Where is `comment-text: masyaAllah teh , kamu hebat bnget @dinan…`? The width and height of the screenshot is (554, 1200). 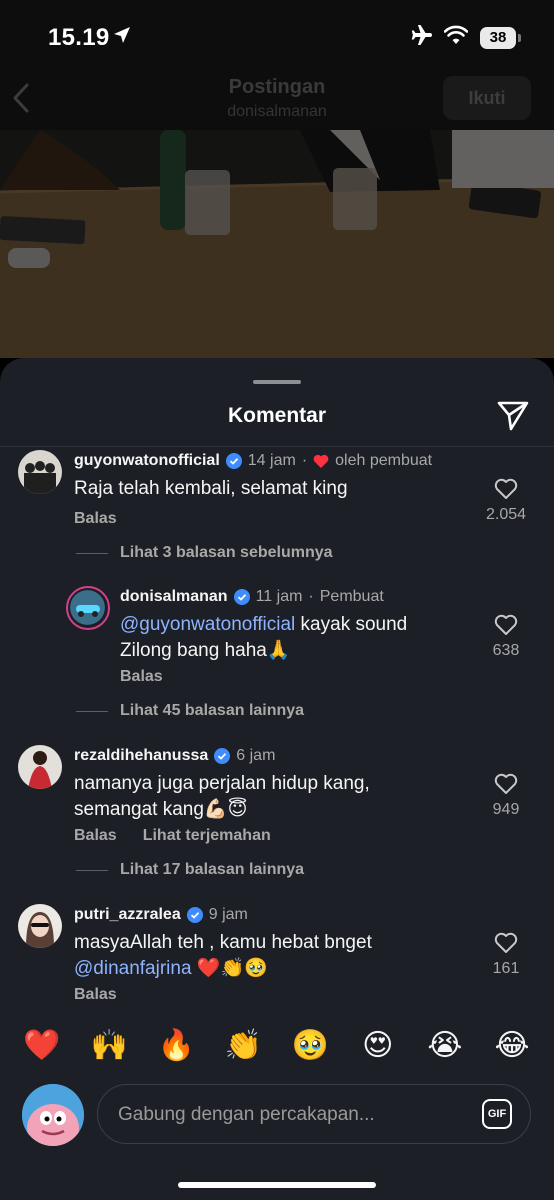 comment-text: masyaAllah teh , kamu hebat bnget @dinan… is located at coordinates (223, 956).